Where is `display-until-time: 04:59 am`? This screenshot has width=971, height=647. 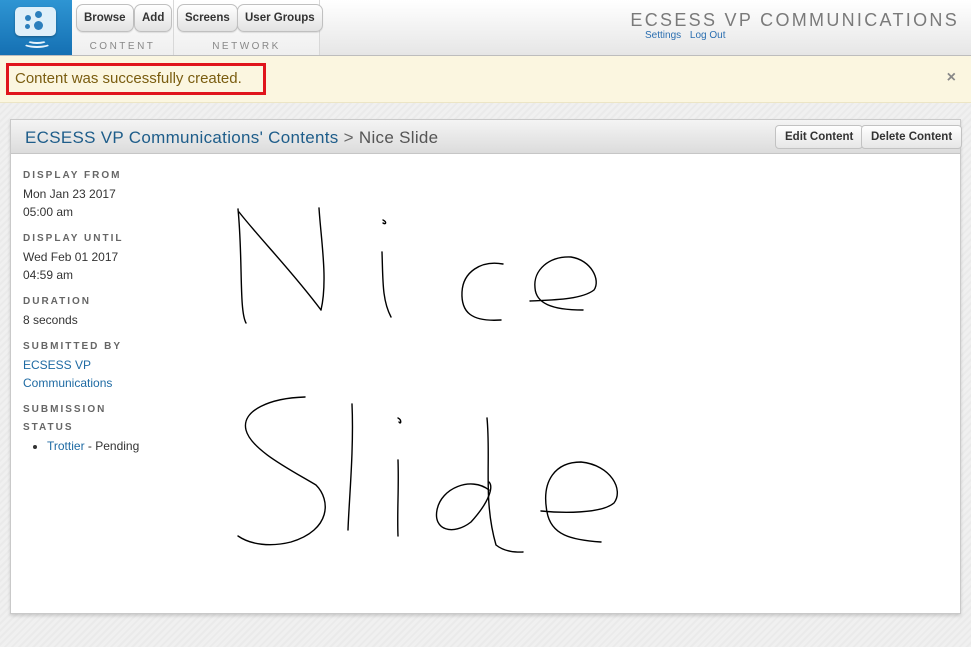 display-until-time: 04:59 am is located at coordinates (48, 275).